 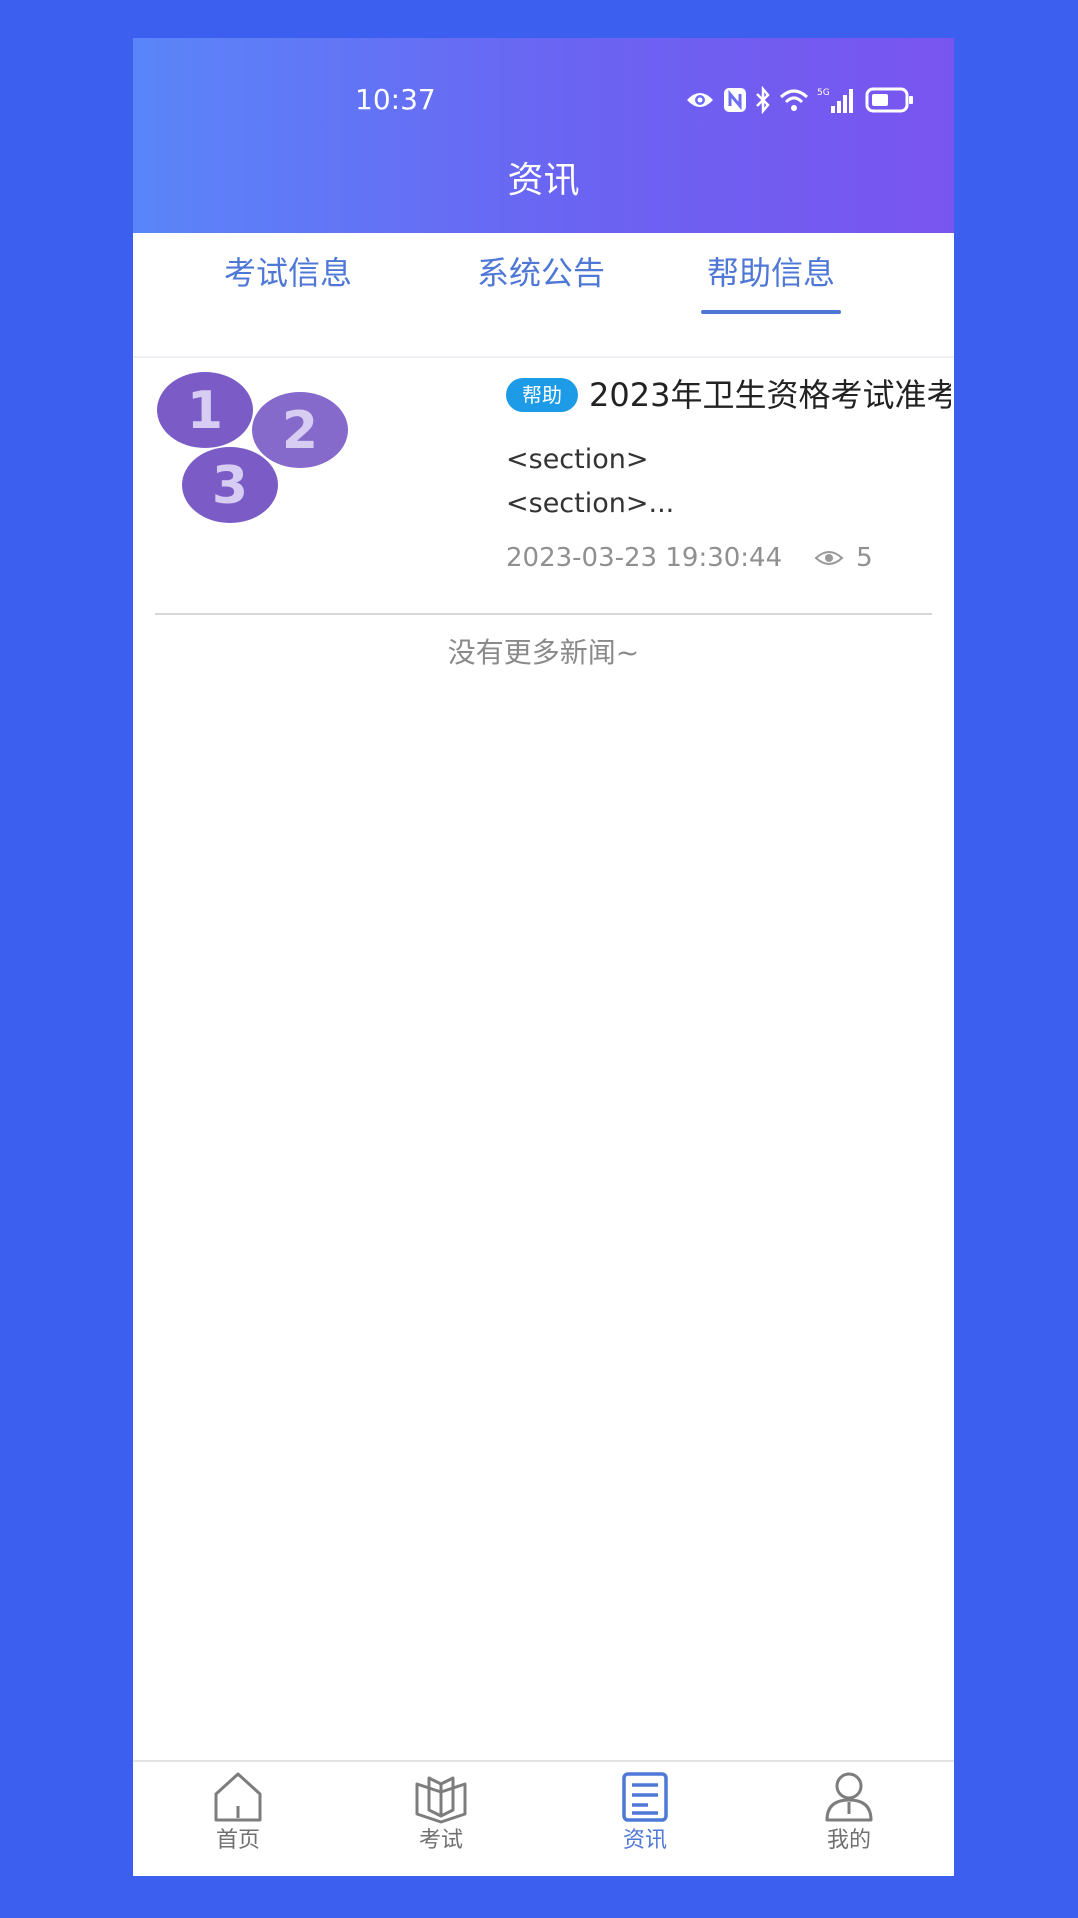 What do you see at coordinates (700, 100) in the screenshot?
I see `eye-icon` at bounding box center [700, 100].